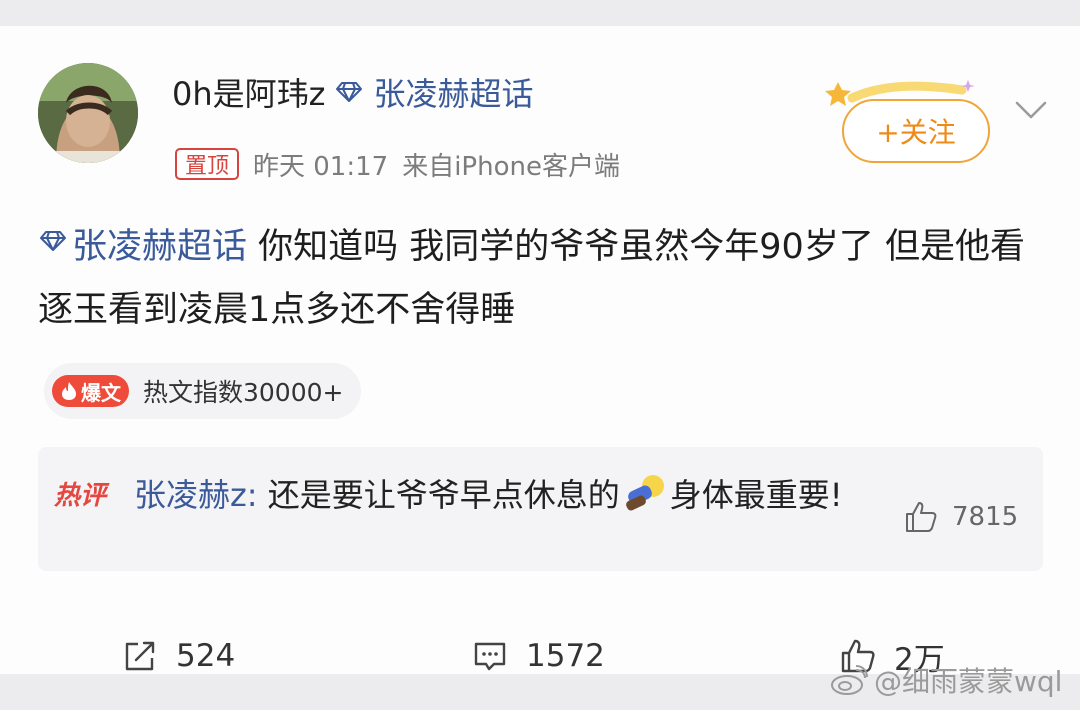 Image resolution: width=1080 pixels, height=710 pixels. Describe the element at coordinates (80, 496) in the screenshot. I see `hot-comment-tag: 热评` at that location.